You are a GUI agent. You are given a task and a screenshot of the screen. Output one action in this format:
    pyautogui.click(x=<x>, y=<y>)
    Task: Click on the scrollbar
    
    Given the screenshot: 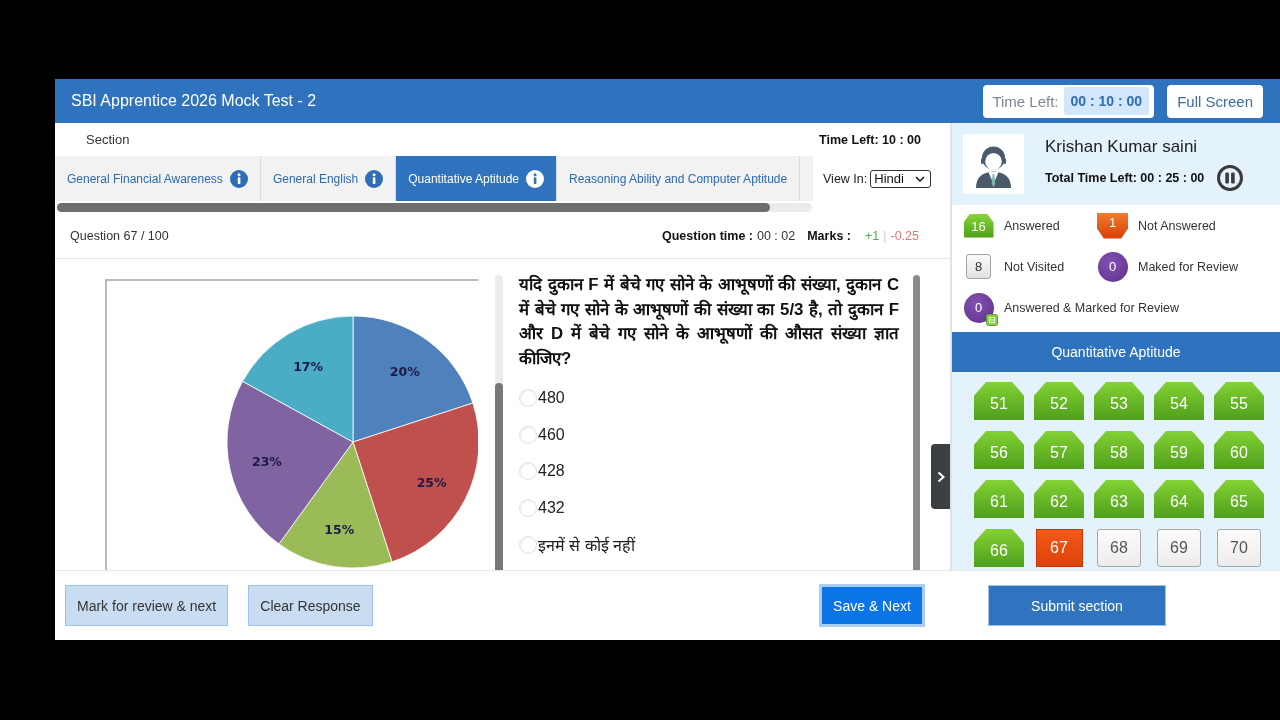 What is the action you would take?
    pyautogui.click(x=499, y=422)
    